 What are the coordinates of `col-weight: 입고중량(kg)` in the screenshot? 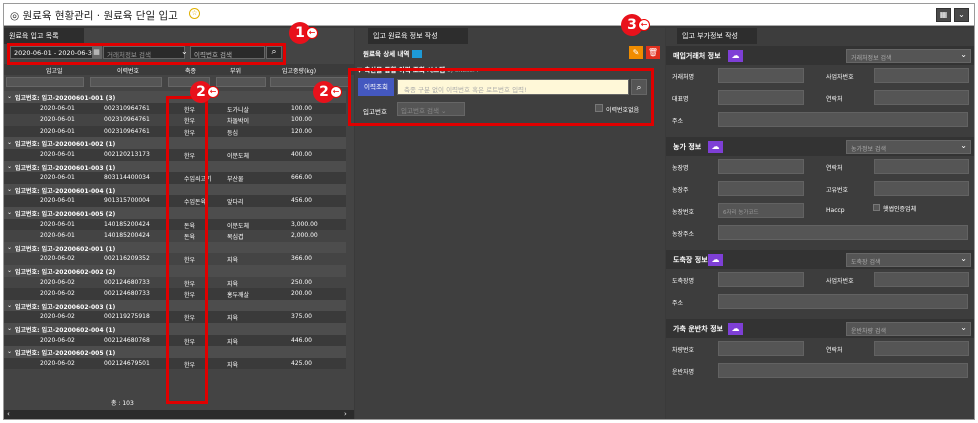 It's located at (299, 71).